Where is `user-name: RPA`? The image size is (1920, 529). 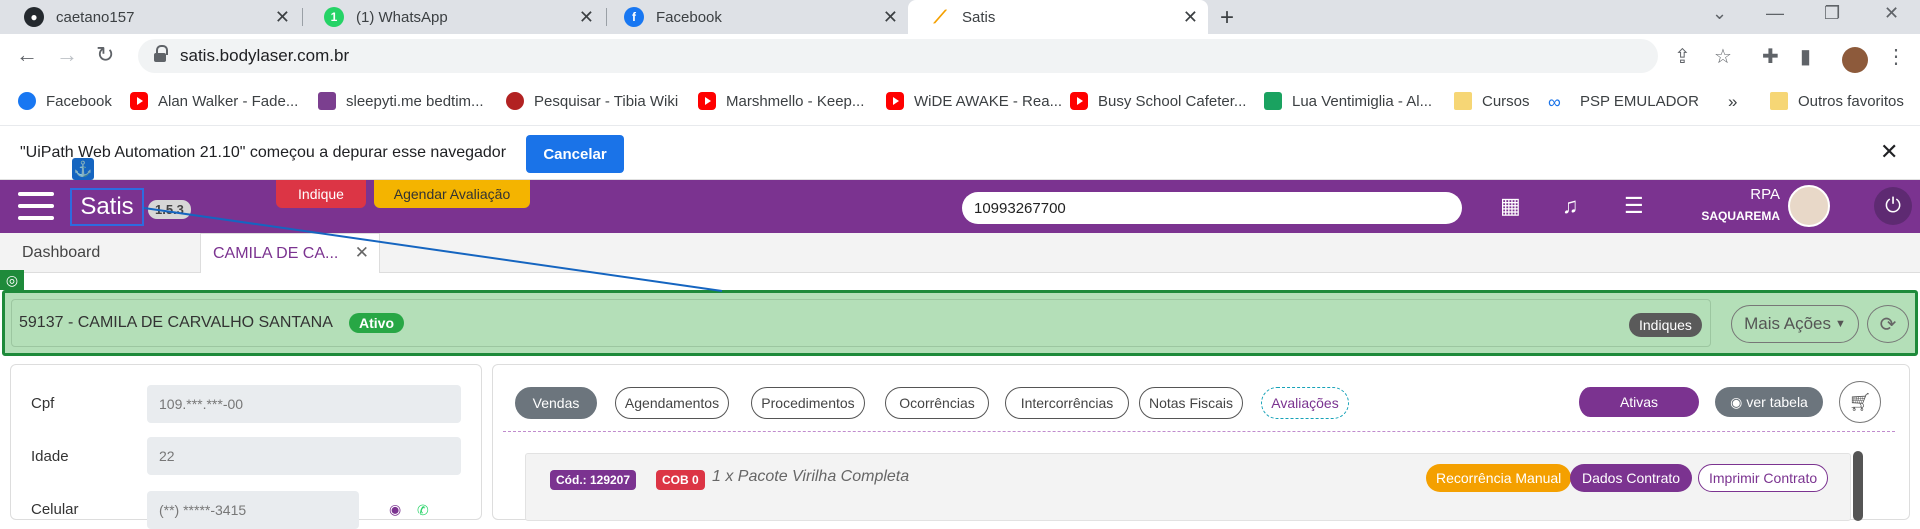 user-name: RPA is located at coordinates (1765, 194).